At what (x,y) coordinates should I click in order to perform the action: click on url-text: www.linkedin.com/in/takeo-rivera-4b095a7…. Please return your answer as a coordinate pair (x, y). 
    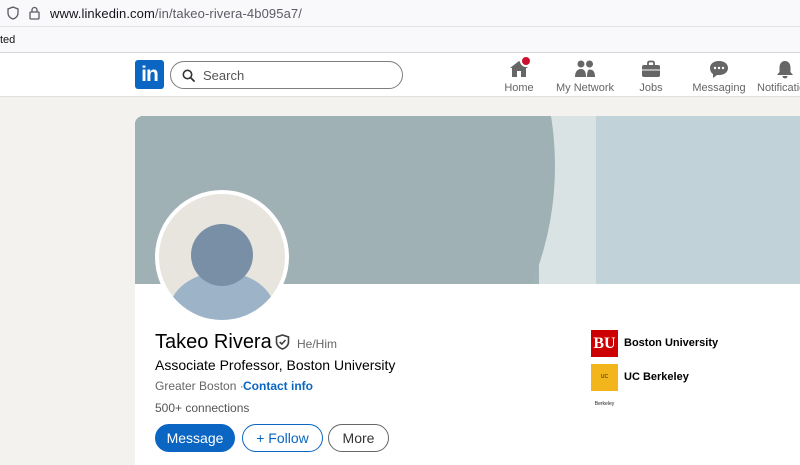
    Looking at the image, I should click on (176, 13).